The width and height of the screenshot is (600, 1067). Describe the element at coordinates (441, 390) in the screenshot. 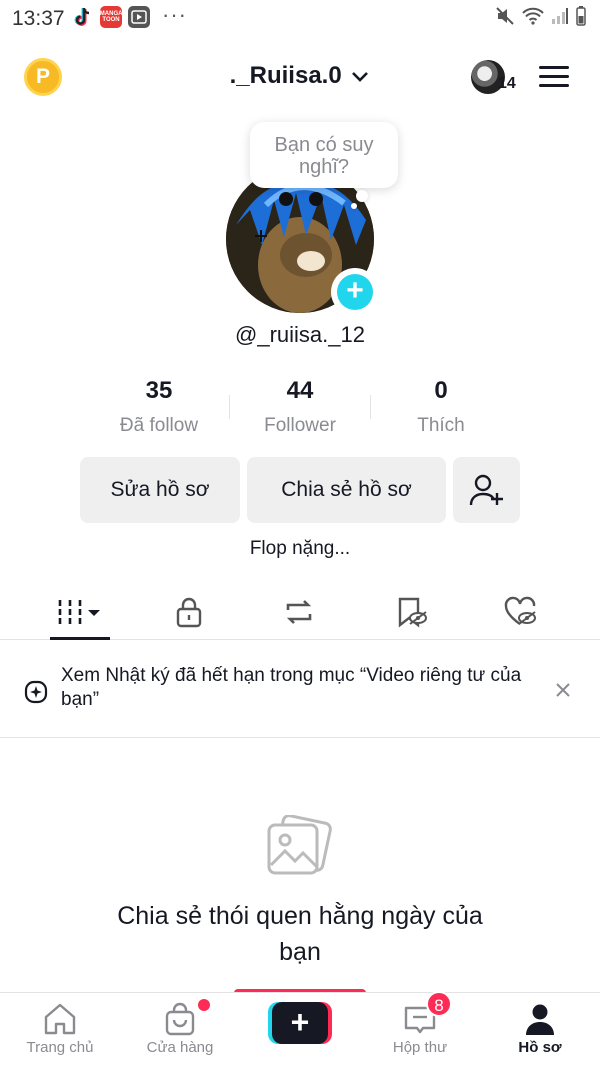

I see `stat-likes-value: 0` at that location.